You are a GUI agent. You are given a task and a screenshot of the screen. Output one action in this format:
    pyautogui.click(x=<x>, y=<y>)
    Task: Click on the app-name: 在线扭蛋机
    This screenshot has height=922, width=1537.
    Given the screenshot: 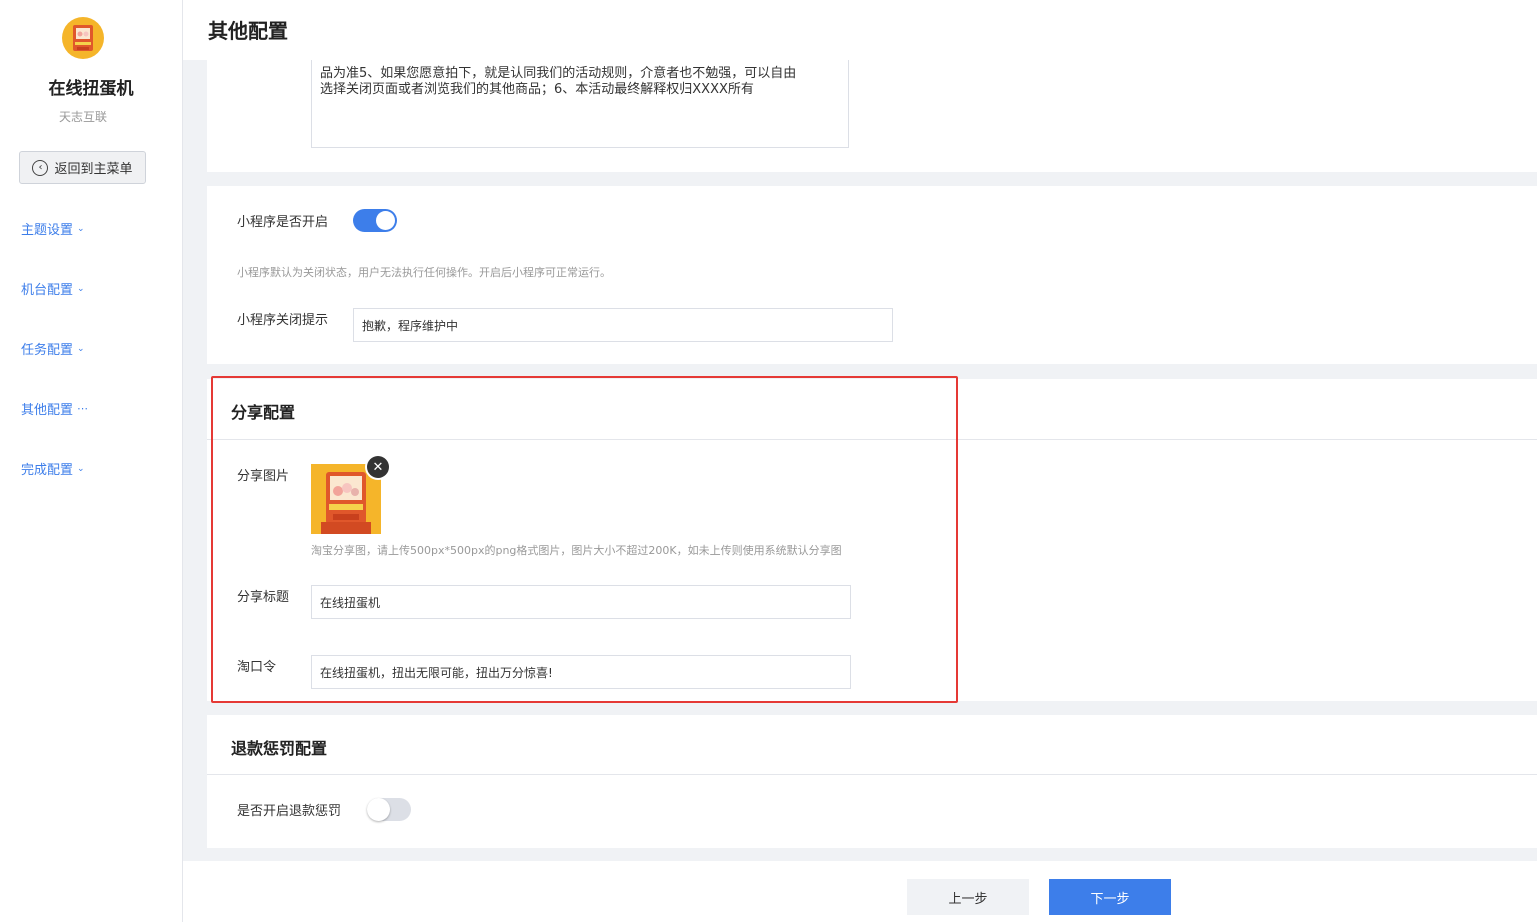 What is the action you would take?
    pyautogui.click(x=91, y=89)
    